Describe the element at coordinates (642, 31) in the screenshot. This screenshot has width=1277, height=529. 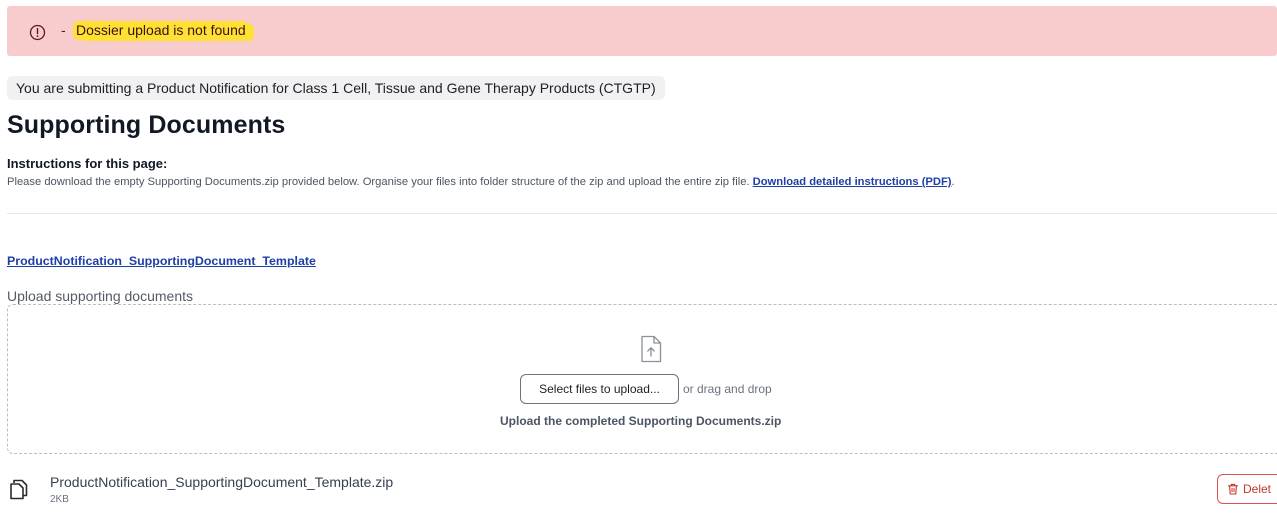
I see `error-banner: - Dossier upload is not found` at that location.